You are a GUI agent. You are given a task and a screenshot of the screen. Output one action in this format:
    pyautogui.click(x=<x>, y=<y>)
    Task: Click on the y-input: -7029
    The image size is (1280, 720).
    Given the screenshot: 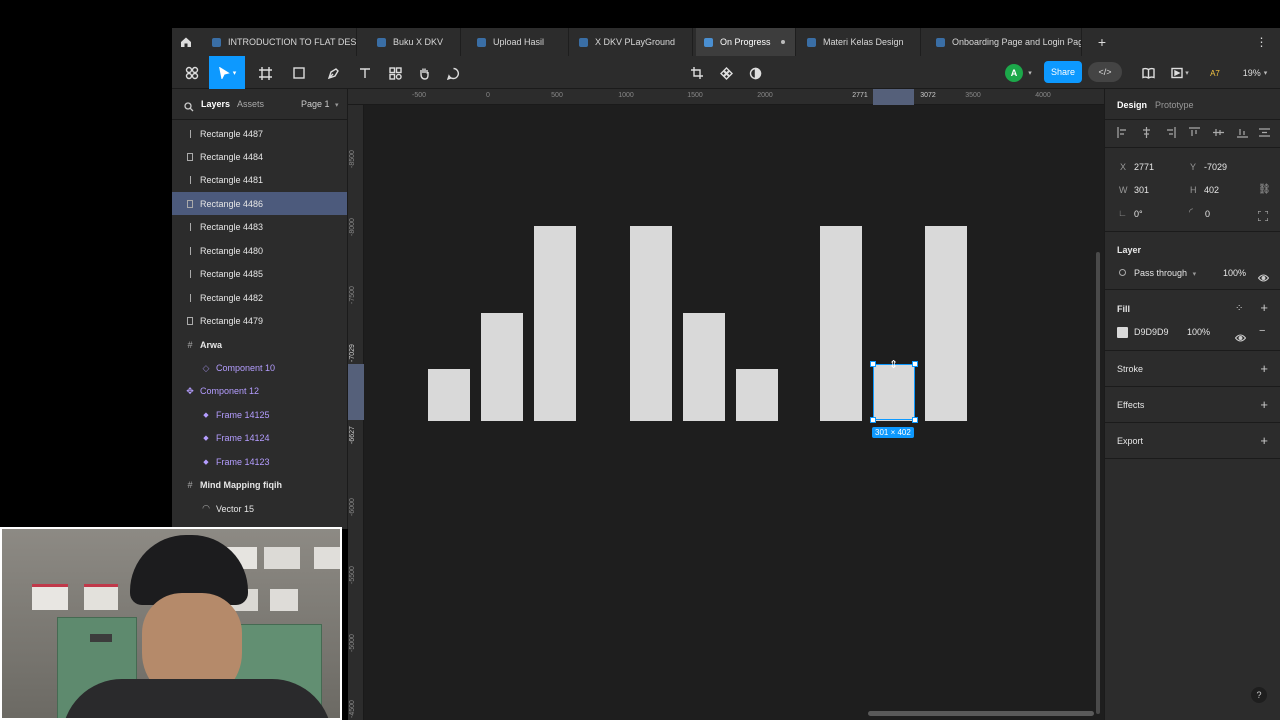 What is the action you would take?
    pyautogui.click(x=1215, y=167)
    